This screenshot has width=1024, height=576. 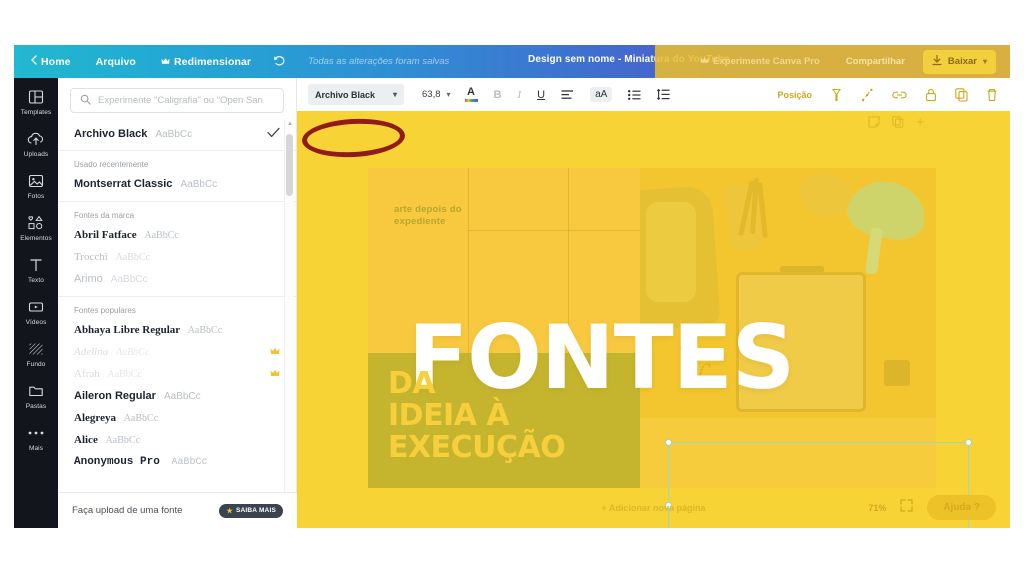 I want to click on sidebar-item-pastas: Pastas, so click(x=36, y=396).